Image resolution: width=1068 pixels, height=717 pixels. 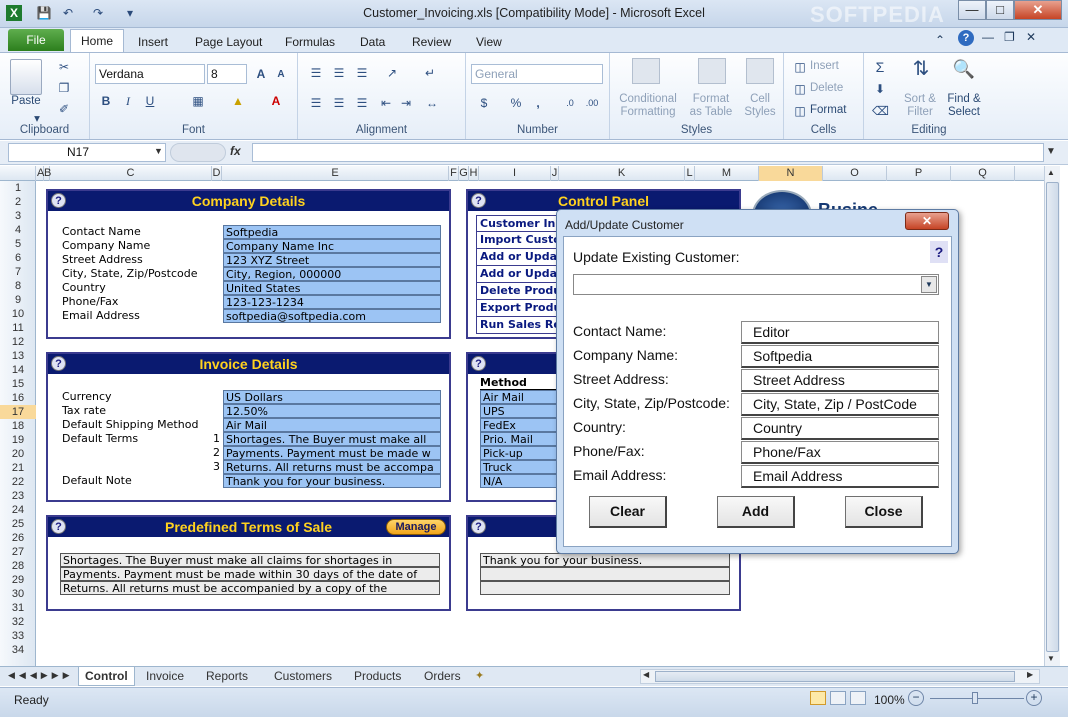 What do you see at coordinates (227, 74) in the screenshot?
I see `font-size-select: 8` at bounding box center [227, 74].